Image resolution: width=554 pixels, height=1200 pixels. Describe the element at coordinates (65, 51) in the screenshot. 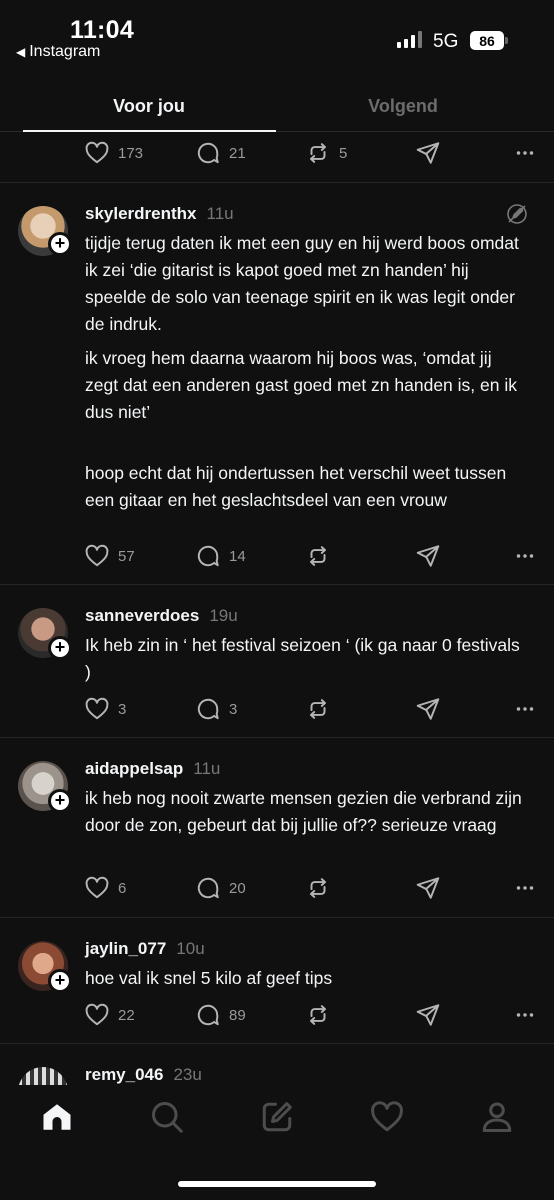

I see `back-app-label: Instagram` at that location.